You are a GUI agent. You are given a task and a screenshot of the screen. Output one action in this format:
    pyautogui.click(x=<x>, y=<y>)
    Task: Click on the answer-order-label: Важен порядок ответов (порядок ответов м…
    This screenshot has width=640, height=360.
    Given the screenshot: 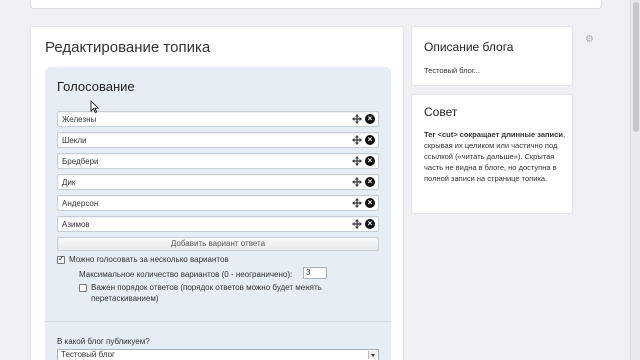 What is the action you would take?
    pyautogui.click(x=206, y=287)
    